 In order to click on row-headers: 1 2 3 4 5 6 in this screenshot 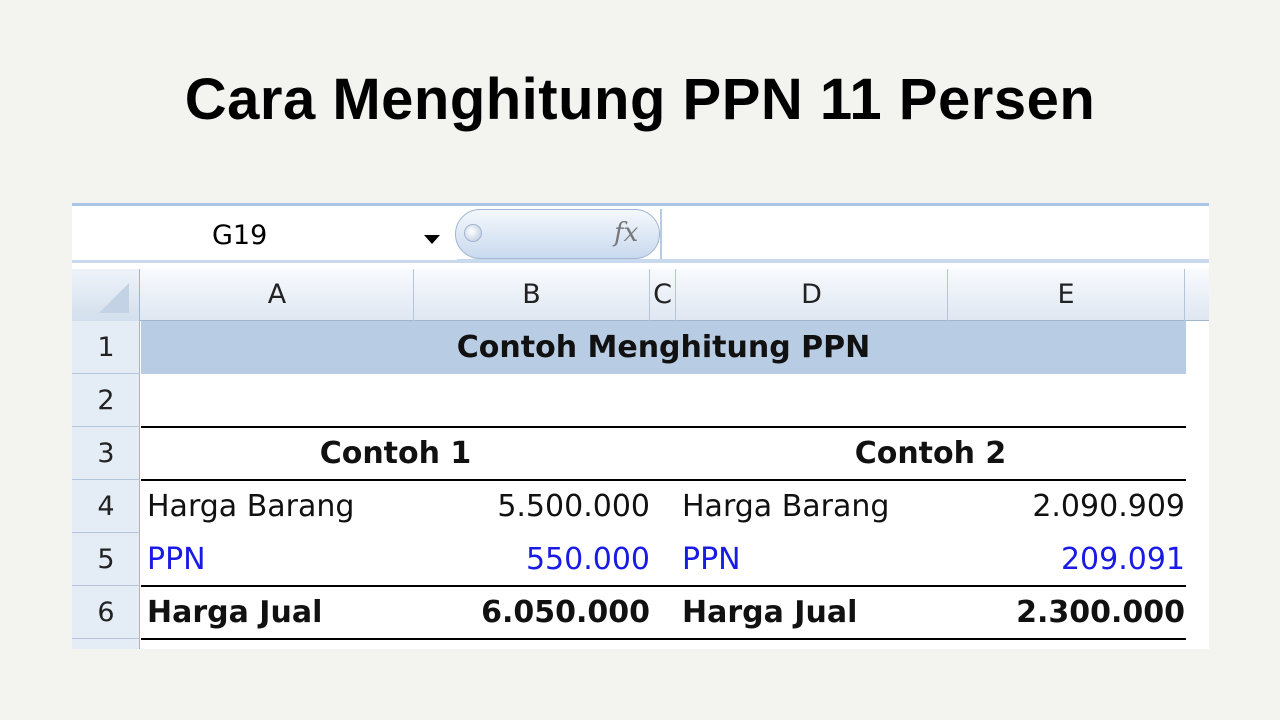, I will do `click(106, 485)`.